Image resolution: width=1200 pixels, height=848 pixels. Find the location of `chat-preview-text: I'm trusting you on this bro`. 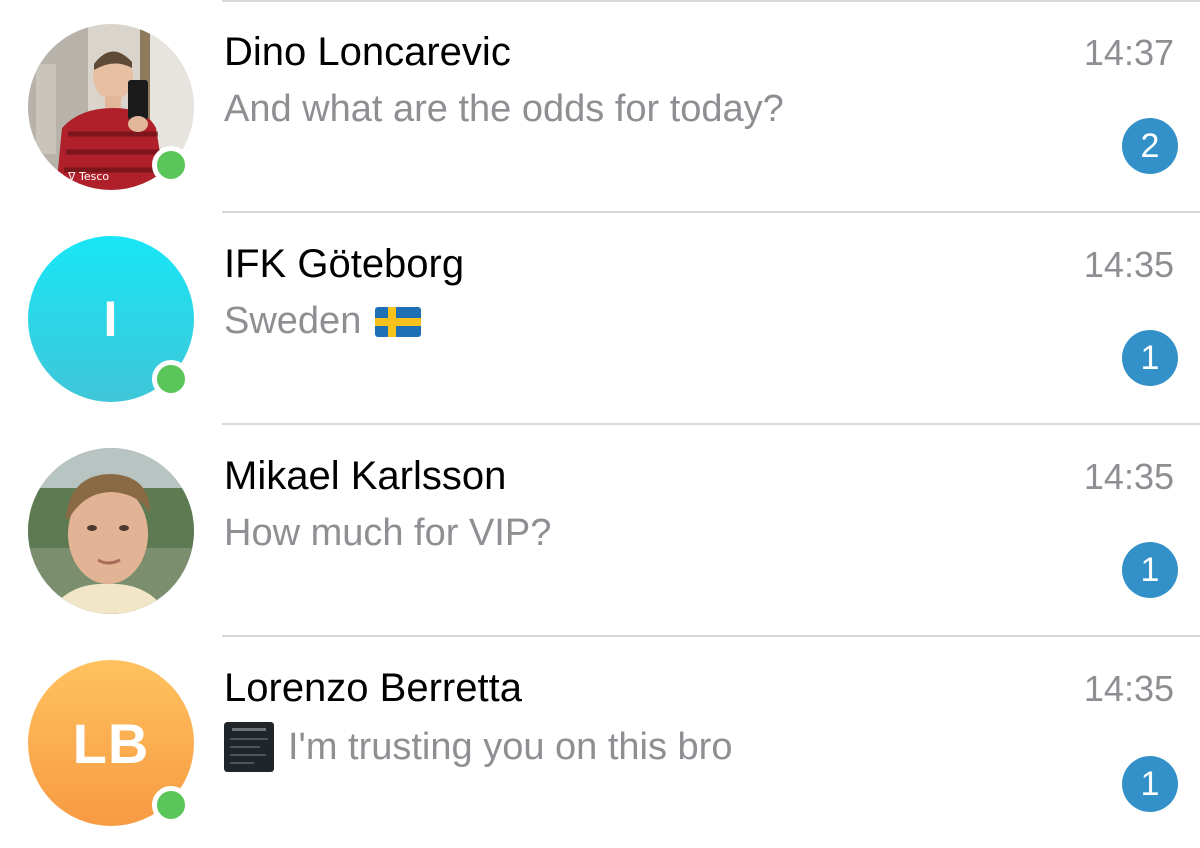

chat-preview-text: I'm trusting you on this bro is located at coordinates (510, 746).